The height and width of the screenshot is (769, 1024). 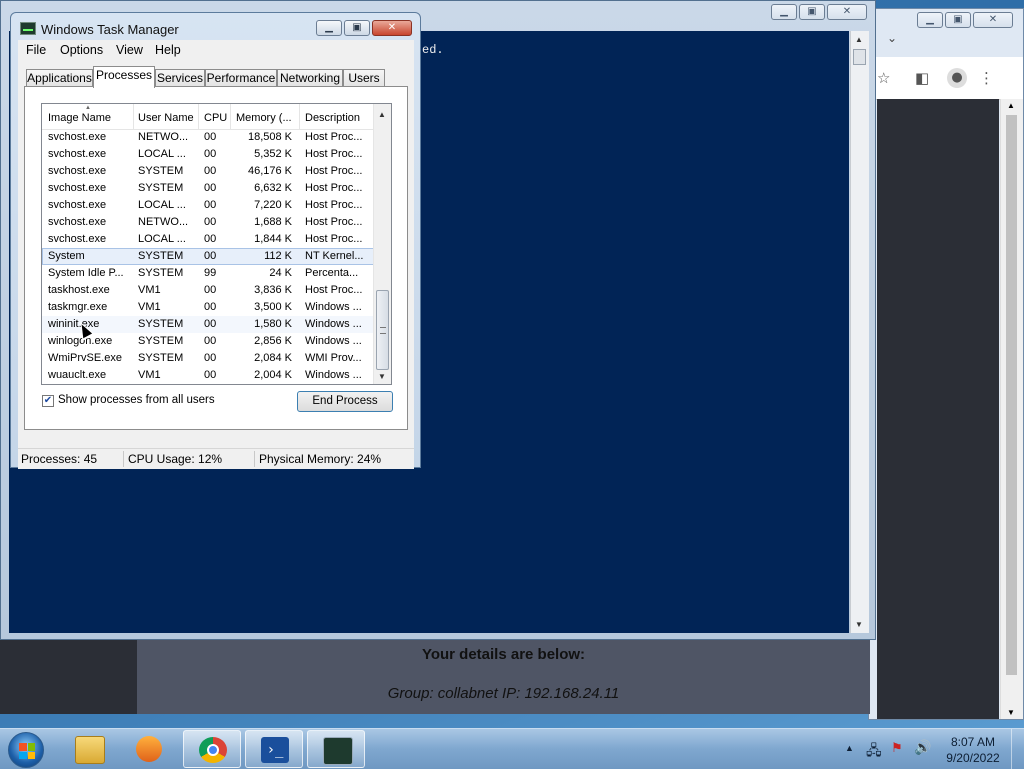 What do you see at coordinates (273, 341) in the screenshot?
I see `cell-memory: 2,856 K` at bounding box center [273, 341].